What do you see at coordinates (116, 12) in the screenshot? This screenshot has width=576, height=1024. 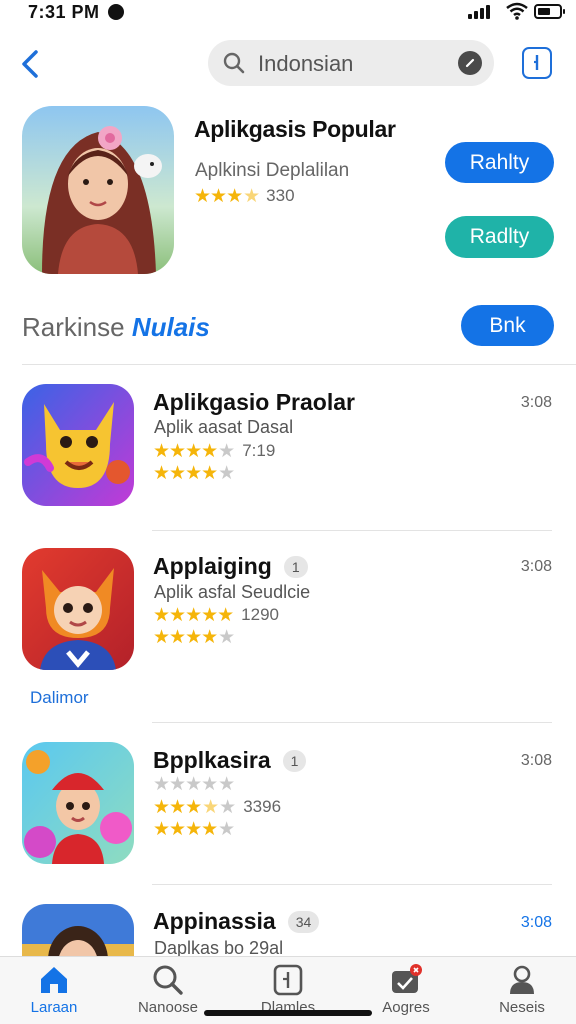 I see `notification-dot-icon` at bounding box center [116, 12].